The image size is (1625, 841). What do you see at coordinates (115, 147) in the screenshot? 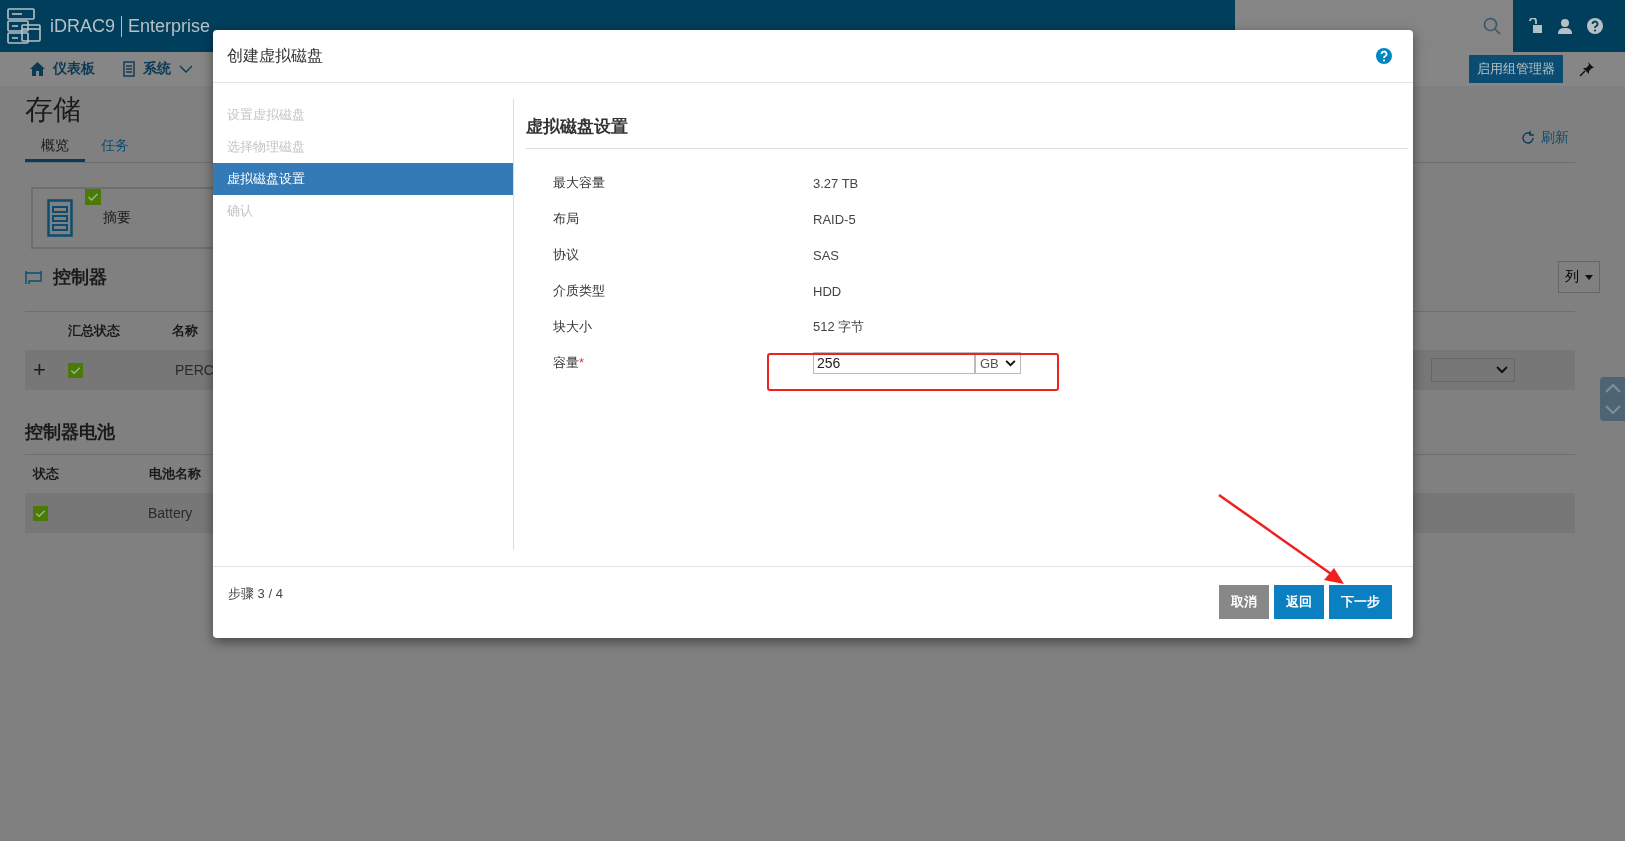
I see `tab: 任务` at bounding box center [115, 147].